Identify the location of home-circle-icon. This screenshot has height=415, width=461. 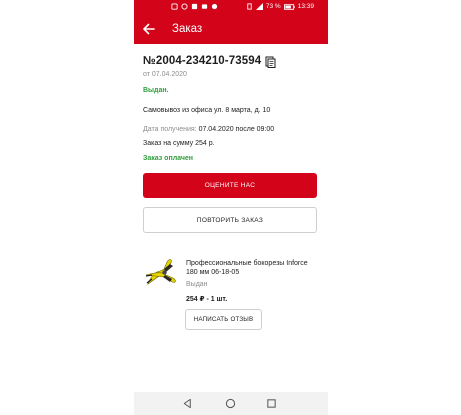
(230, 403).